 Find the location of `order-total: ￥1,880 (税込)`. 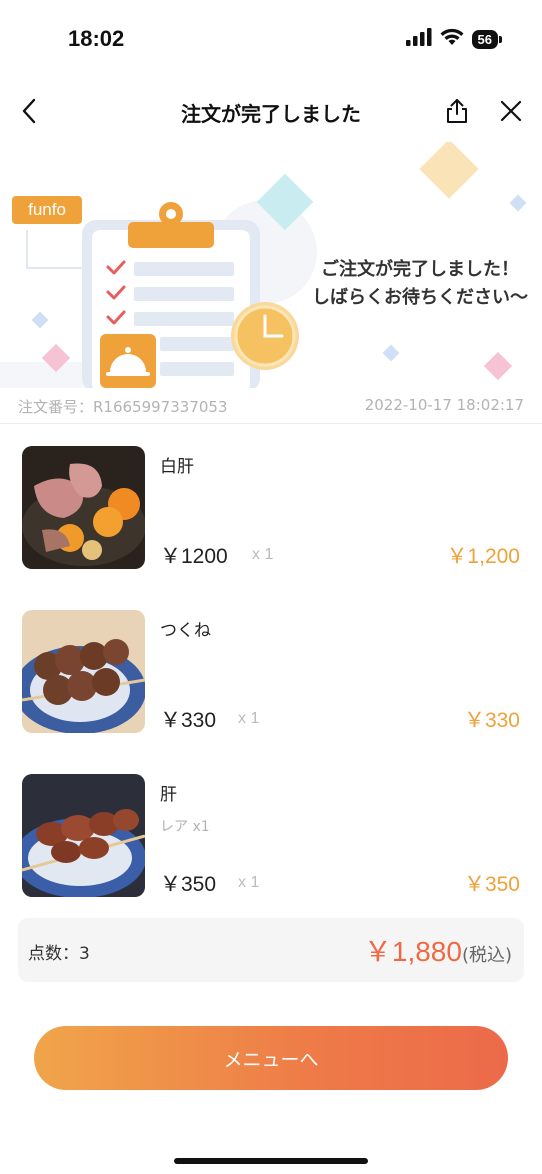

order-total: ￥1,880 (税込) is located at coordinates (438, 950).